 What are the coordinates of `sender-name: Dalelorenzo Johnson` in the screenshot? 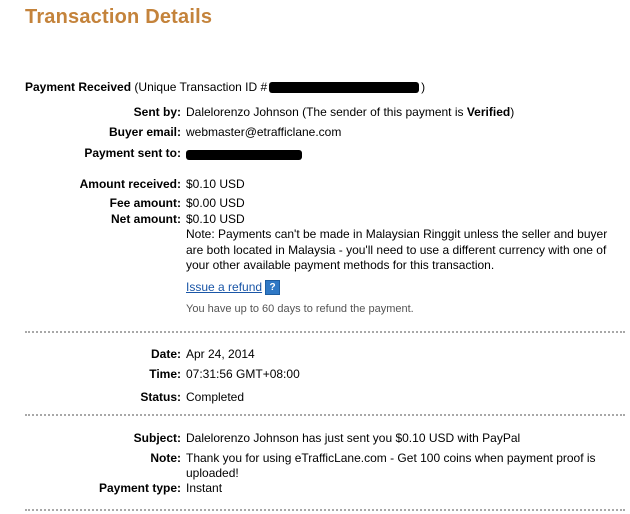 It's located at (242, 112).